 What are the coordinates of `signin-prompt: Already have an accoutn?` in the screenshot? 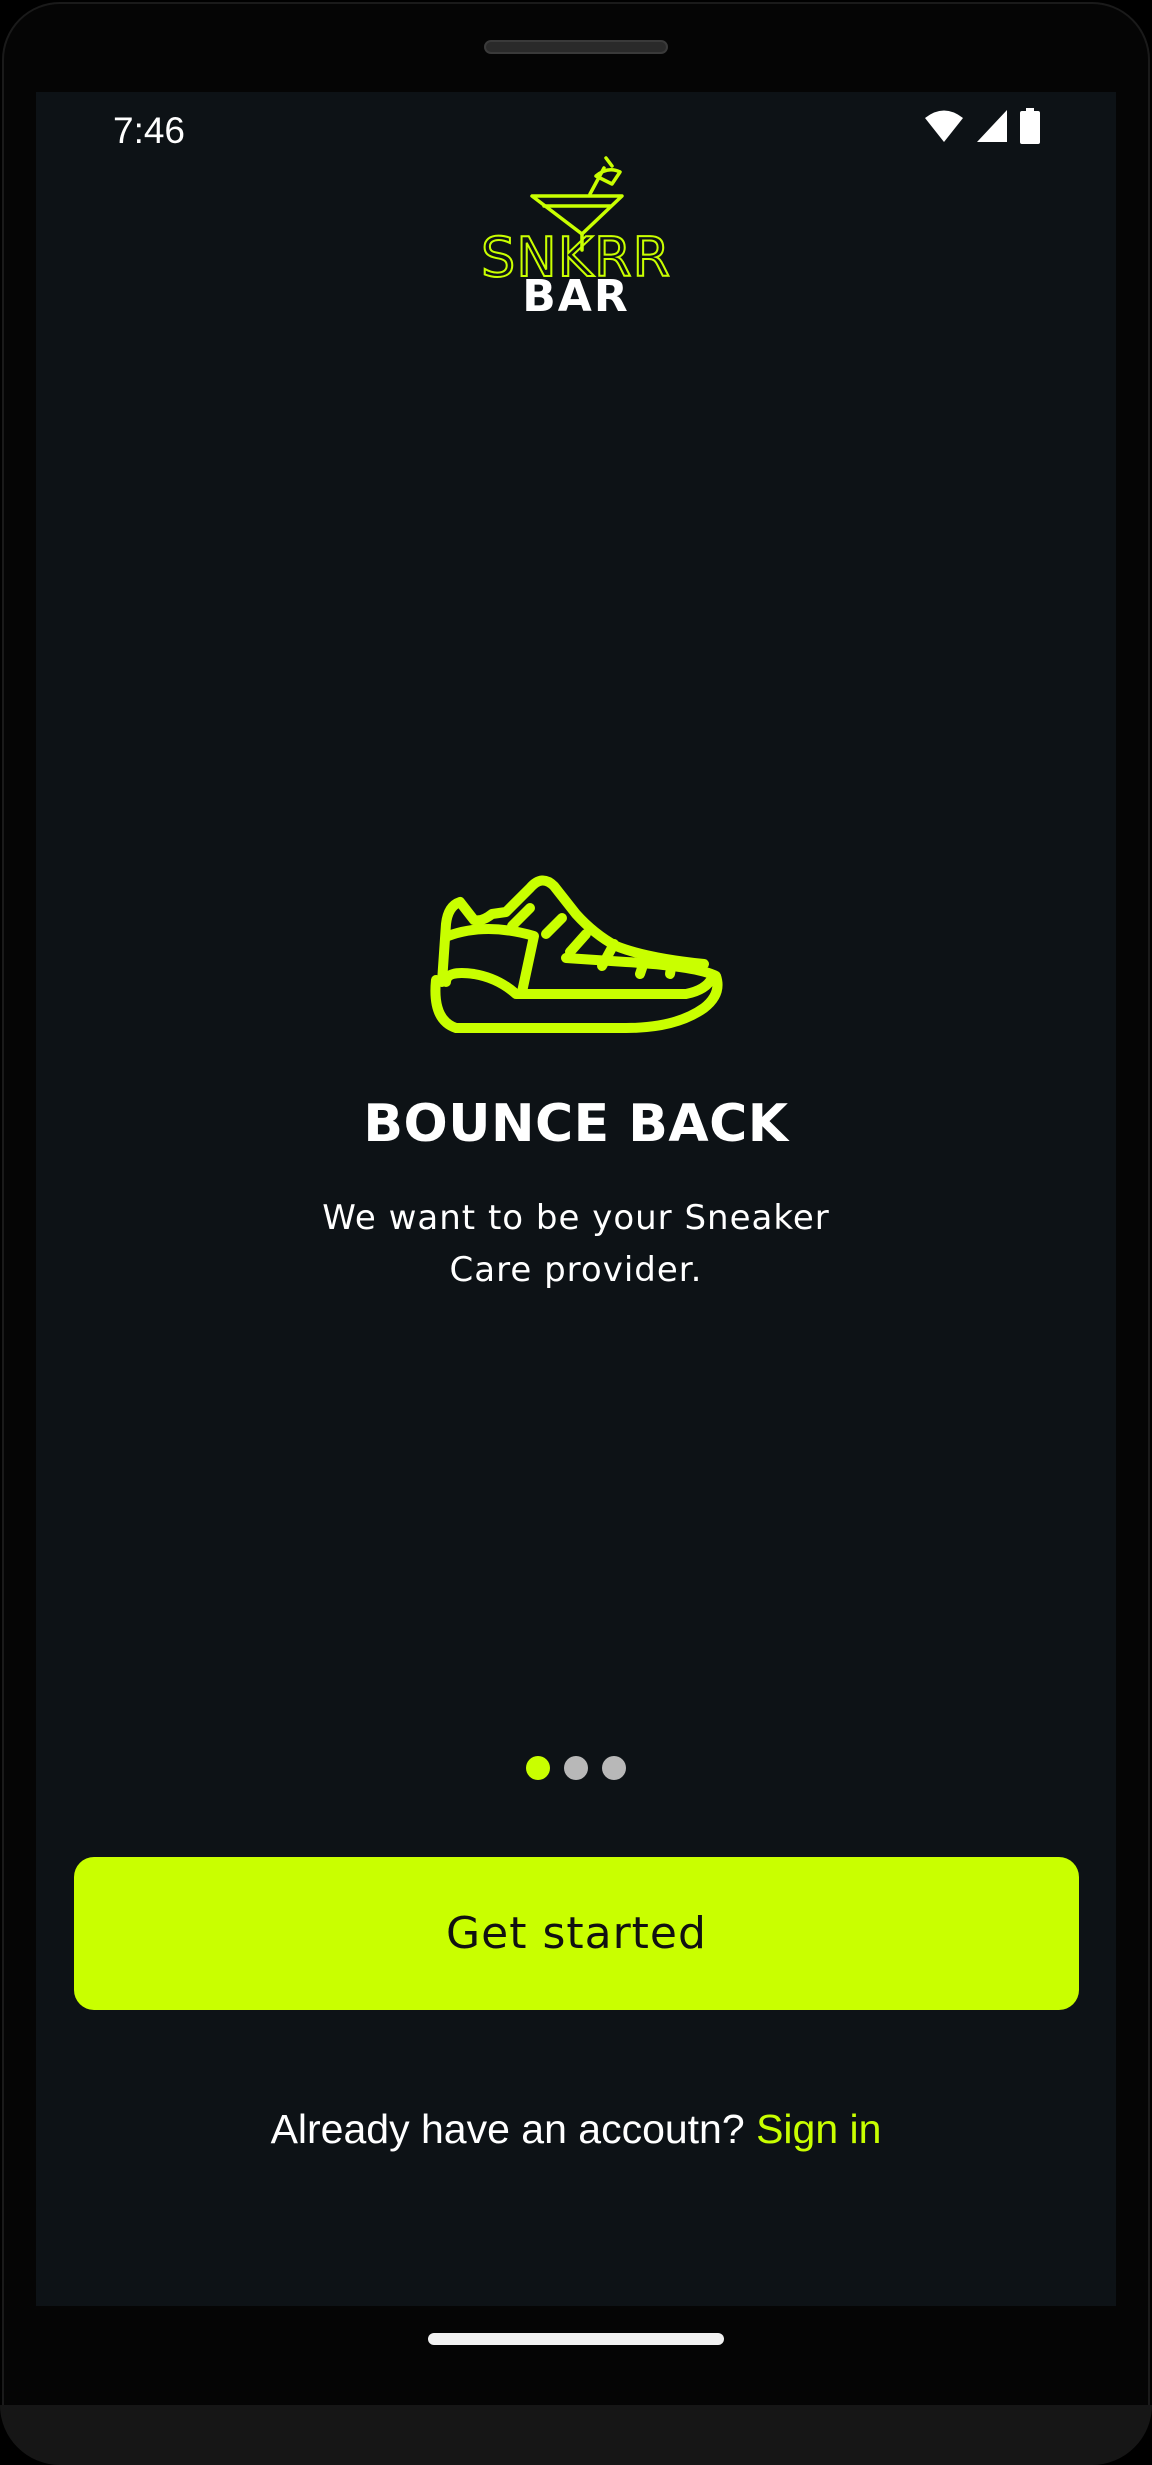 It's located at (513, 2129).